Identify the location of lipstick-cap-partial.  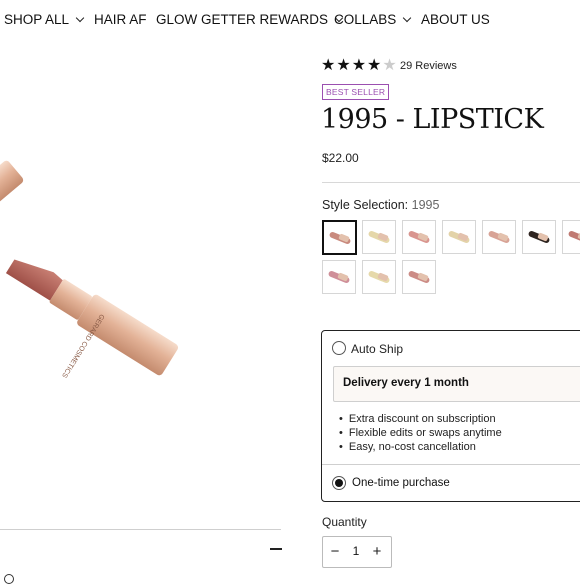
(12, 185).